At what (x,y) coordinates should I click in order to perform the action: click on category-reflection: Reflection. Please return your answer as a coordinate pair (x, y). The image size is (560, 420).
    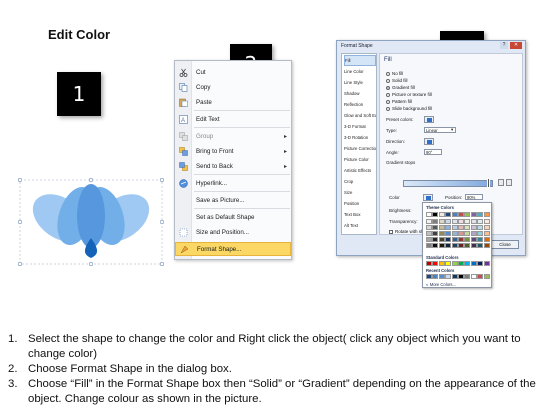
    Looking at the image, I should click on (360, 104).